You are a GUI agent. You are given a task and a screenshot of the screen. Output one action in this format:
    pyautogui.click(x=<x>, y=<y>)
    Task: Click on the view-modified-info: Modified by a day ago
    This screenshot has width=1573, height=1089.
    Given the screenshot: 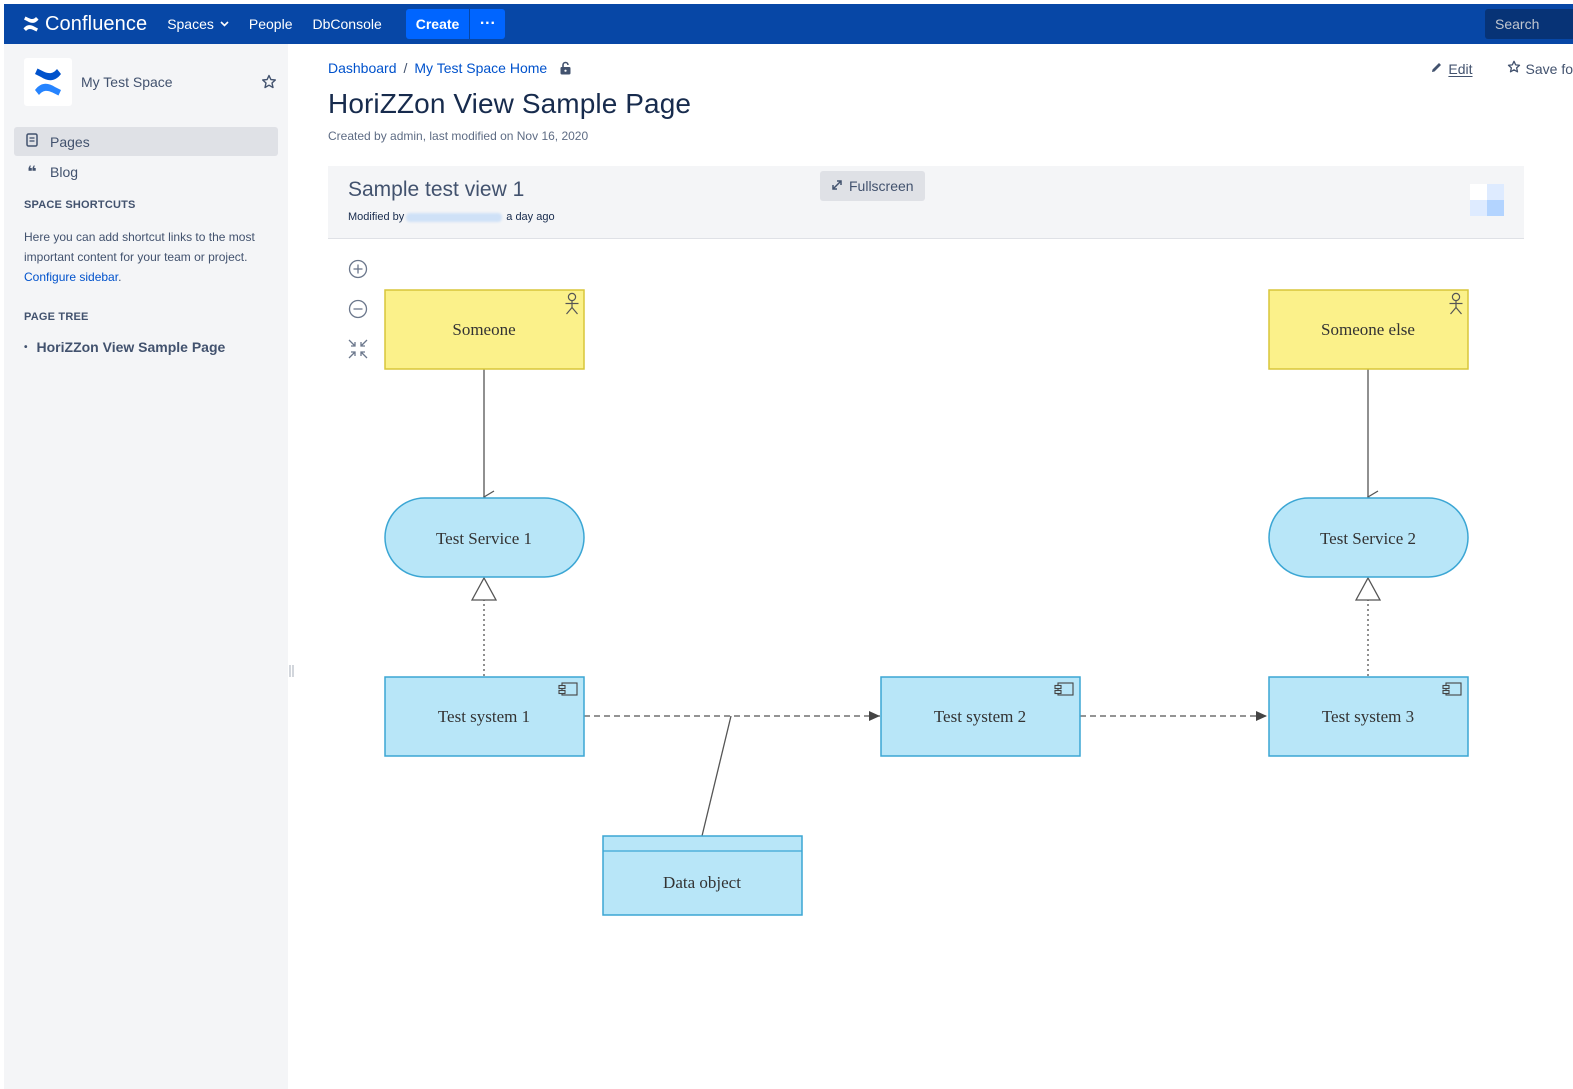 What is the action you would take?
    pyautogui.click(x=451, y=217)
    